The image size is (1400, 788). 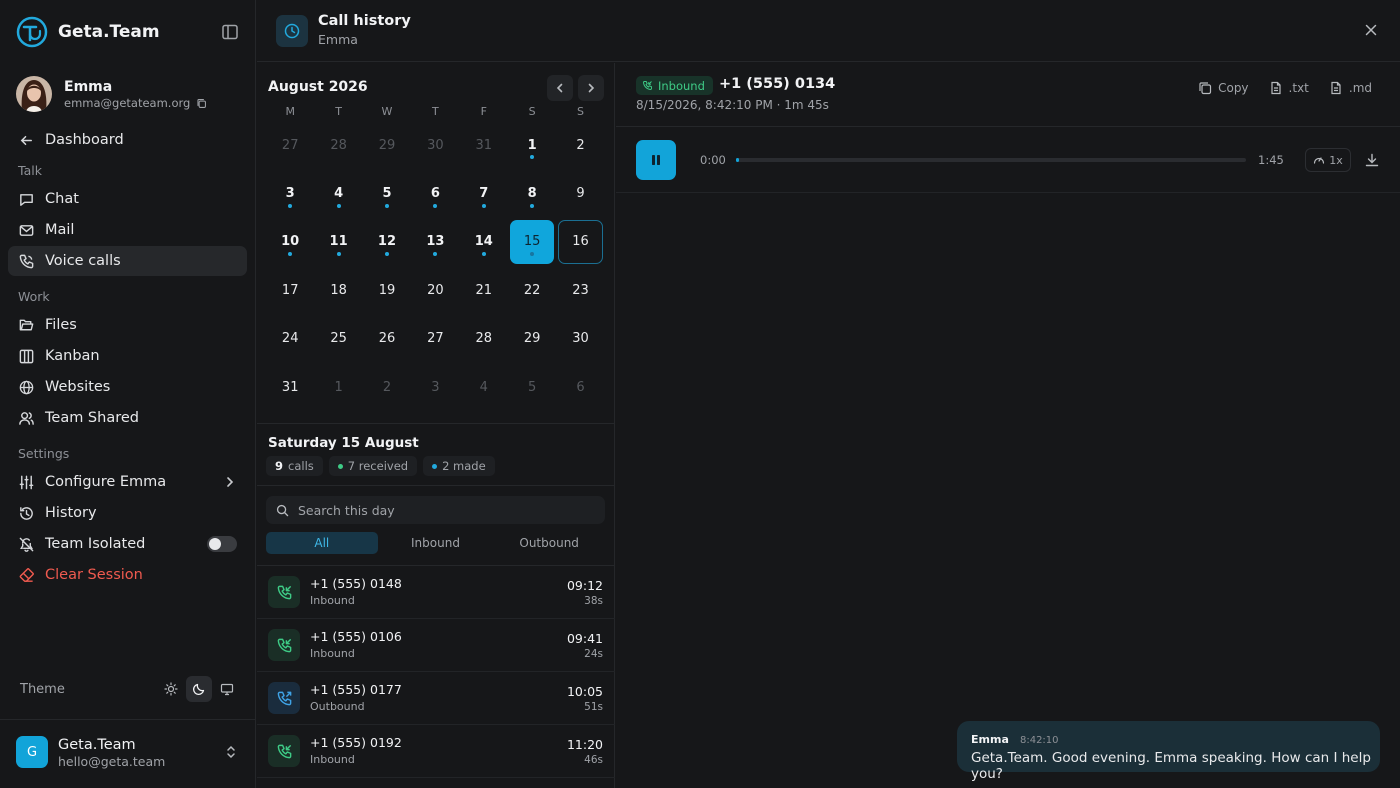 I want to click on export-txt-button: .txt, so click(x=1289, y=88).